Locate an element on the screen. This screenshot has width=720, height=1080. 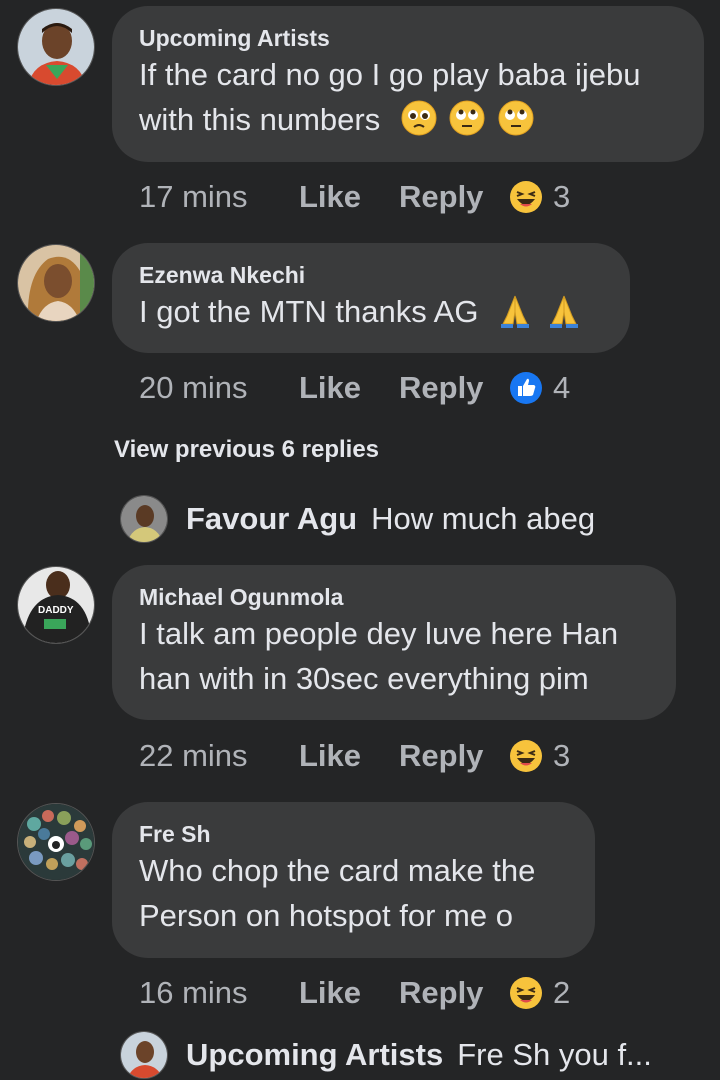
comment-text-line: I talk am people dey luve here Han is located at coordinates (379, 633).